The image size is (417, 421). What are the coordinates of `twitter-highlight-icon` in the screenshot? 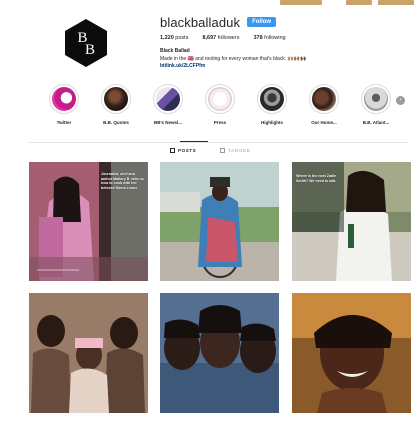 It's located at (64, 99).